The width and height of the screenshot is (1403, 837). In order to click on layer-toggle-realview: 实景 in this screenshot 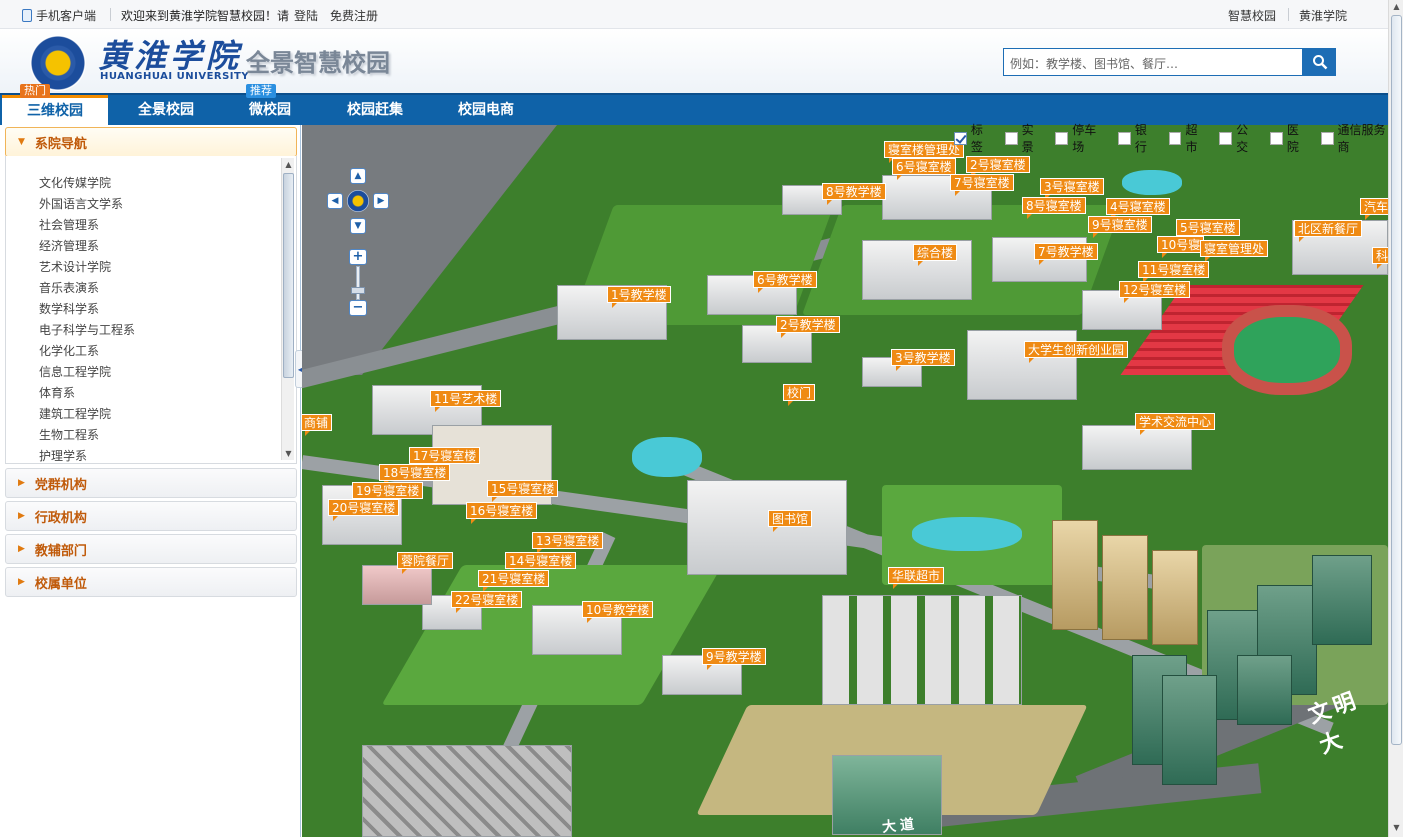, I will do `click(1025, 138)`.